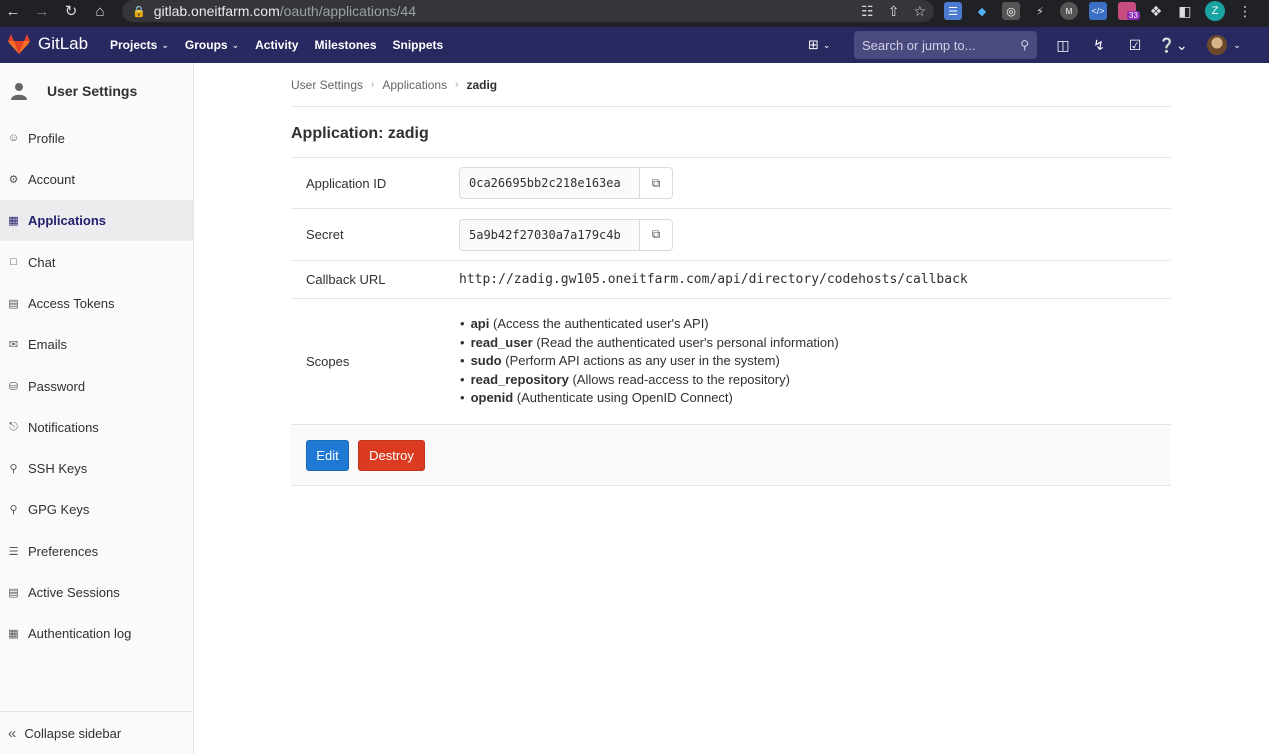 Image resolution: width=1269 pixels, height=754 pixels. What do you see at coordinates (937, 45) in the screenshot?
I see `search-input` at bounding box center [937, 45].